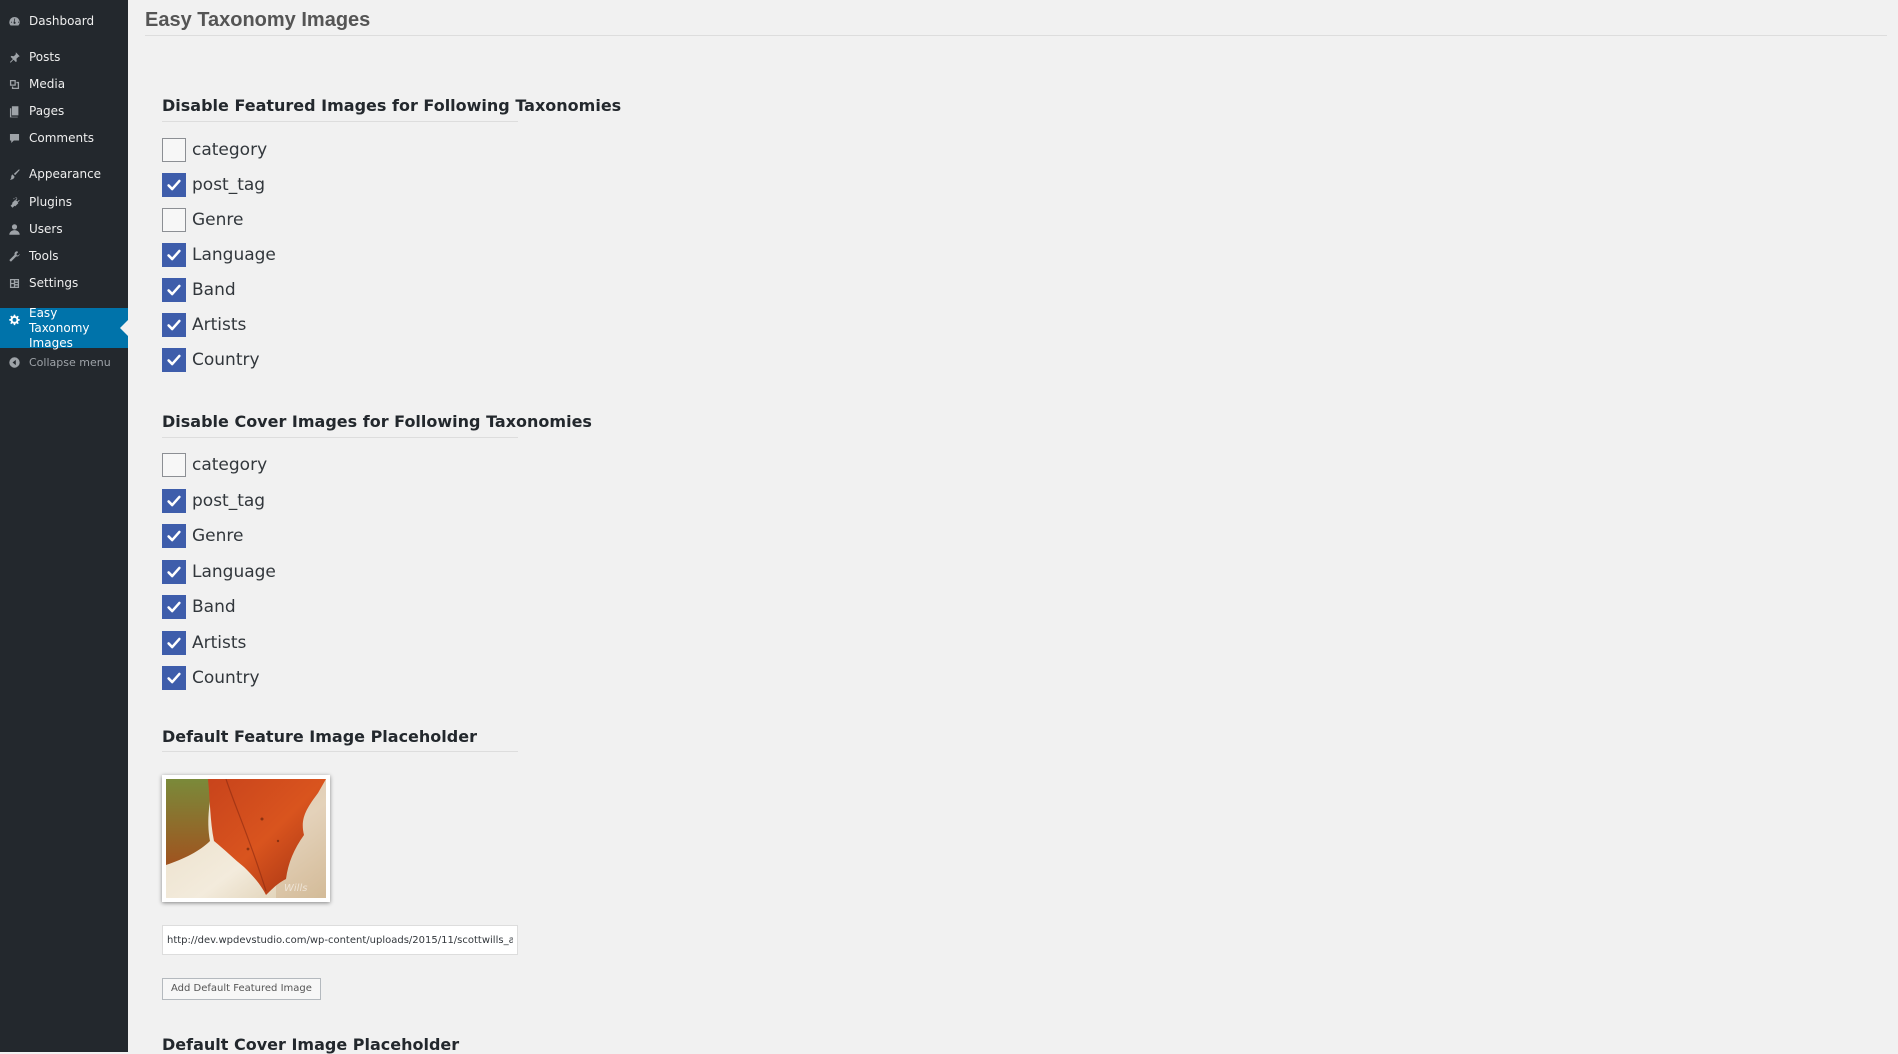  I want to click on sidebar-item-label: Pages, so click(47, 111).